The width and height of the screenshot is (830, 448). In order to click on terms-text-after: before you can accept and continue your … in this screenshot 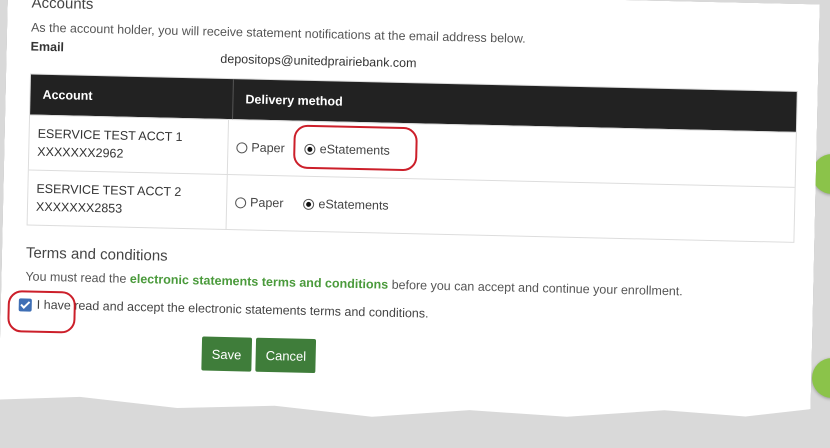, I will do `click(535, 288)`.